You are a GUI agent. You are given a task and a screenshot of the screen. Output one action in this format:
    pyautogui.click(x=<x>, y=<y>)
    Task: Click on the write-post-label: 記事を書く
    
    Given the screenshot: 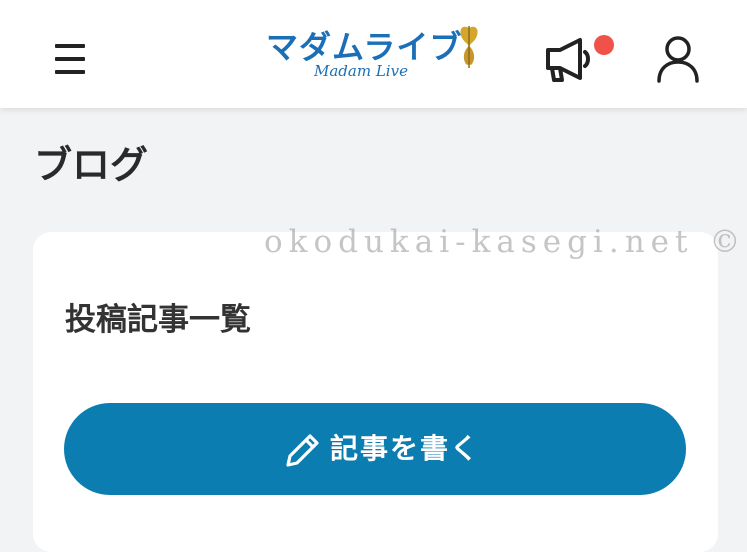 What is the action you would take?
    pyautogui.click(x=405, y=448)
    